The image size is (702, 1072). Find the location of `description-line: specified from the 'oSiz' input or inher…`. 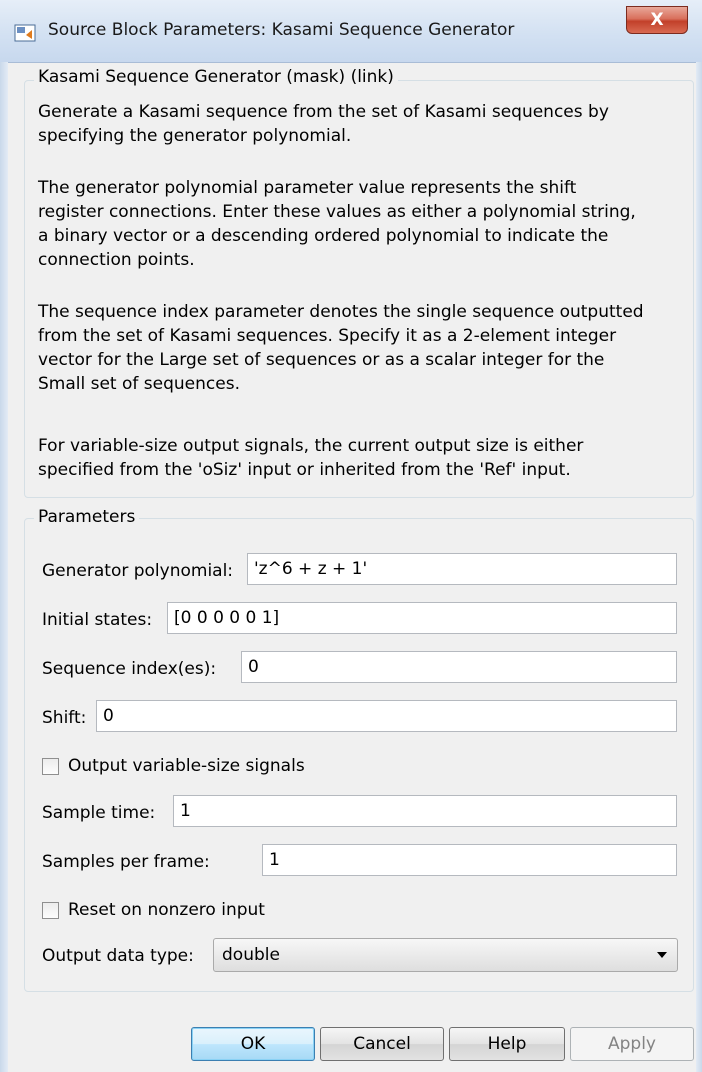

description-line: specified from the 'oSiz' input or inher… is located at coordinates (304, 470).